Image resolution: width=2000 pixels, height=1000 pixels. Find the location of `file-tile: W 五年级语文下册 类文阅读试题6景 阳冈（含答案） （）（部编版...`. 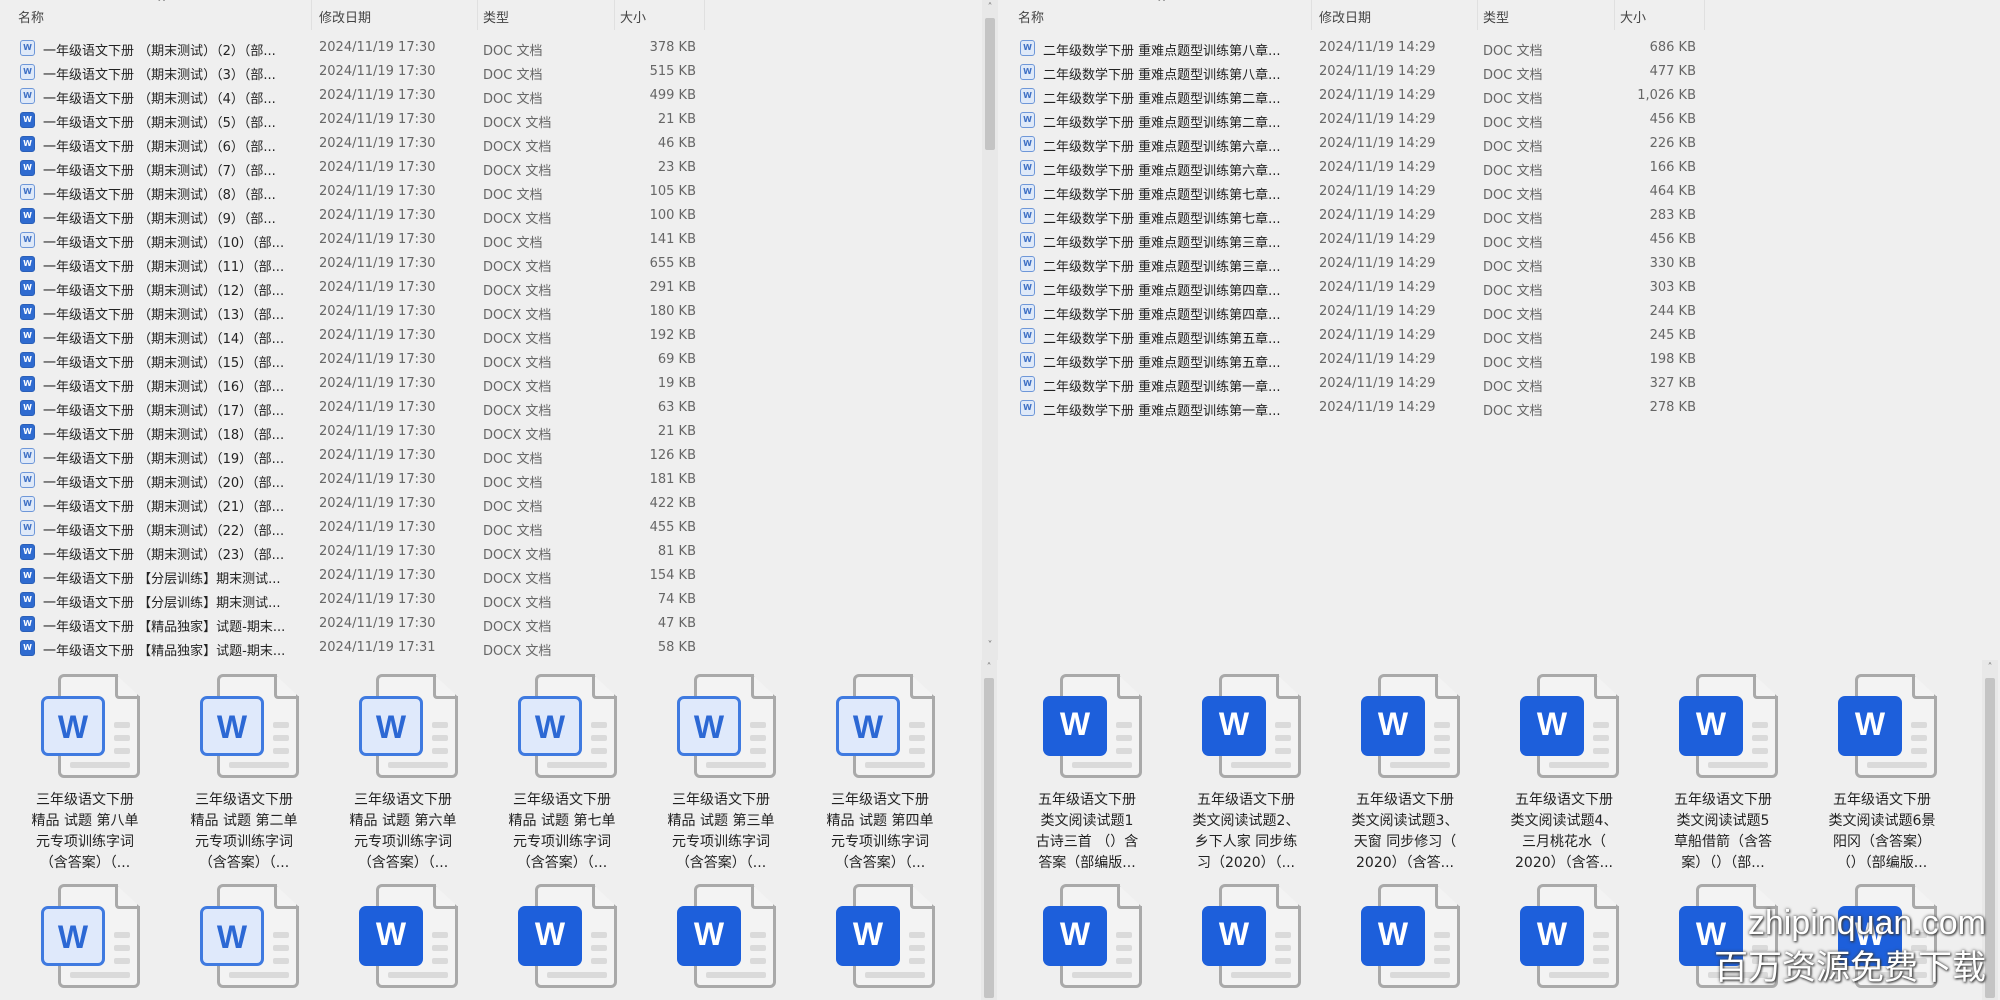

file-tile: W 五年级语文下册 类文阅读试题6景 阳冈（含答案） （）（部编版... is located at coordinates (1882, 772).